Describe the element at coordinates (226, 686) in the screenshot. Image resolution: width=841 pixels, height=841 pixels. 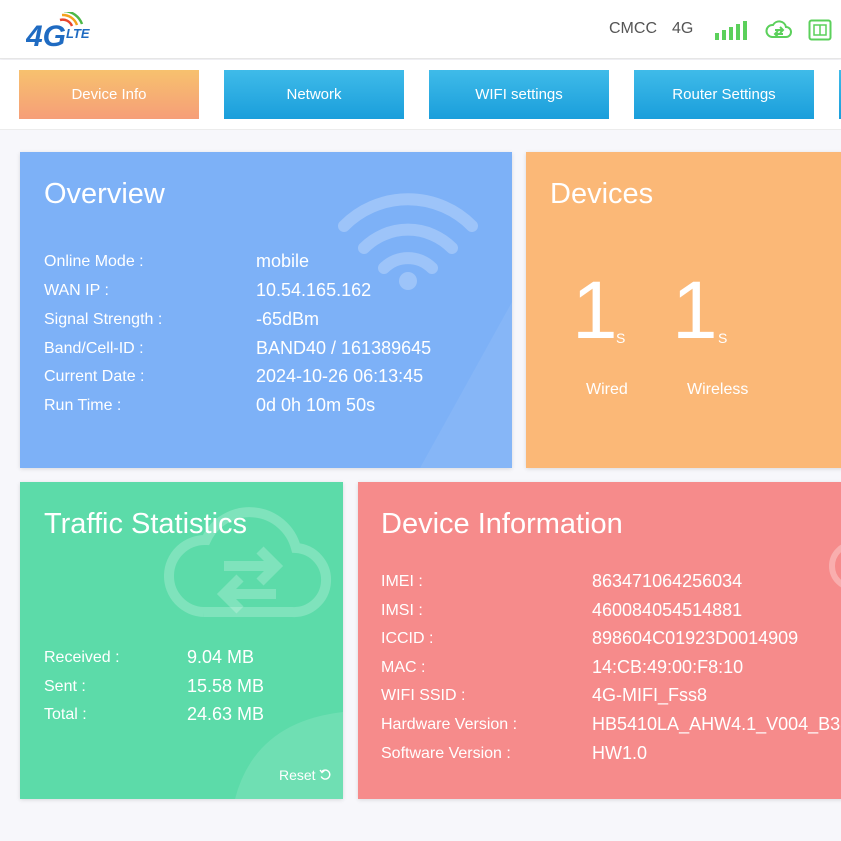
I see `sent-value: 15.58 MB` at that location.